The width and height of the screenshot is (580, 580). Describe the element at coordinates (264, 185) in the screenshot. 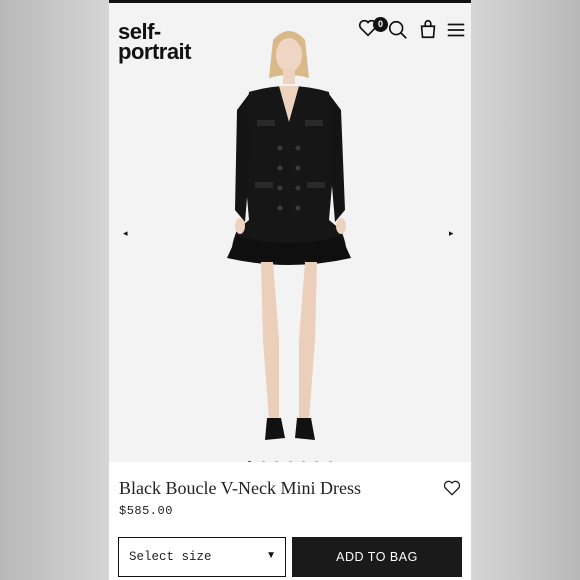

I see `hip-pocket-left` at that location.